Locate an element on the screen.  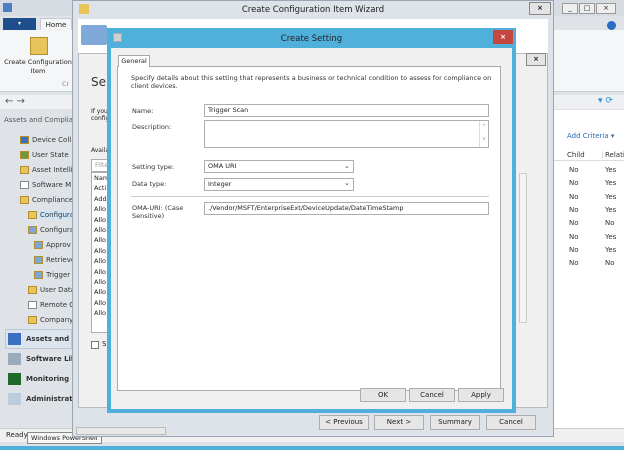
refresh-icon: ▾ ⟳ is located at coordinates (605, 101).